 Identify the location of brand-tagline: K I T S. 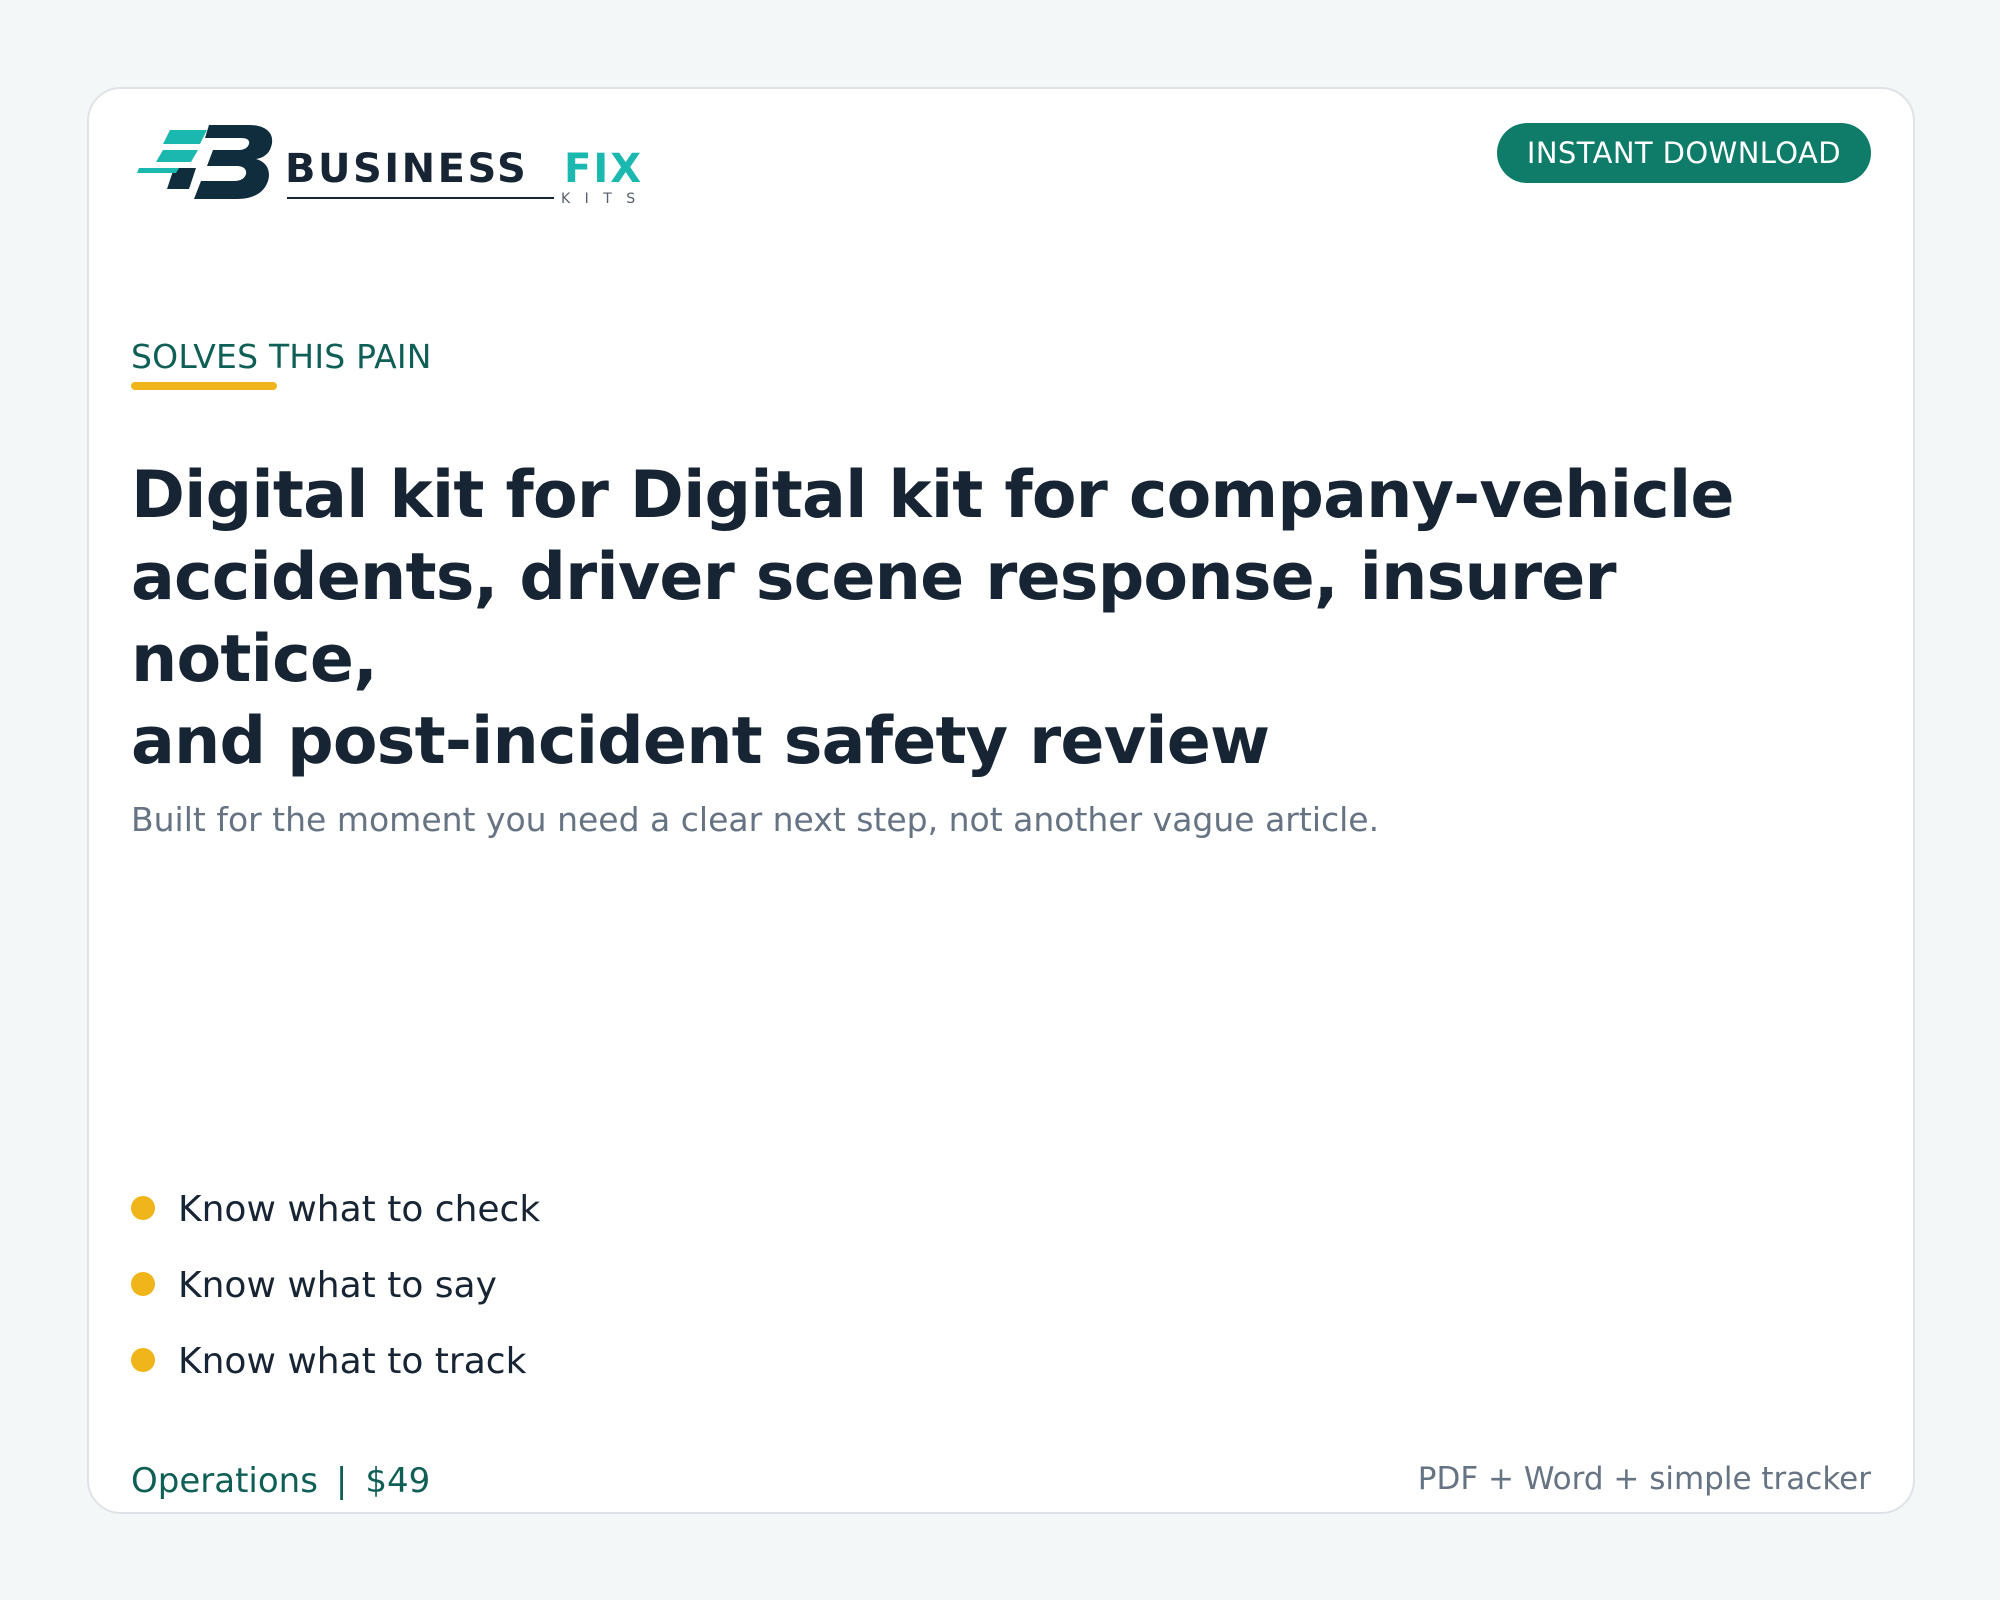
(600, 199).